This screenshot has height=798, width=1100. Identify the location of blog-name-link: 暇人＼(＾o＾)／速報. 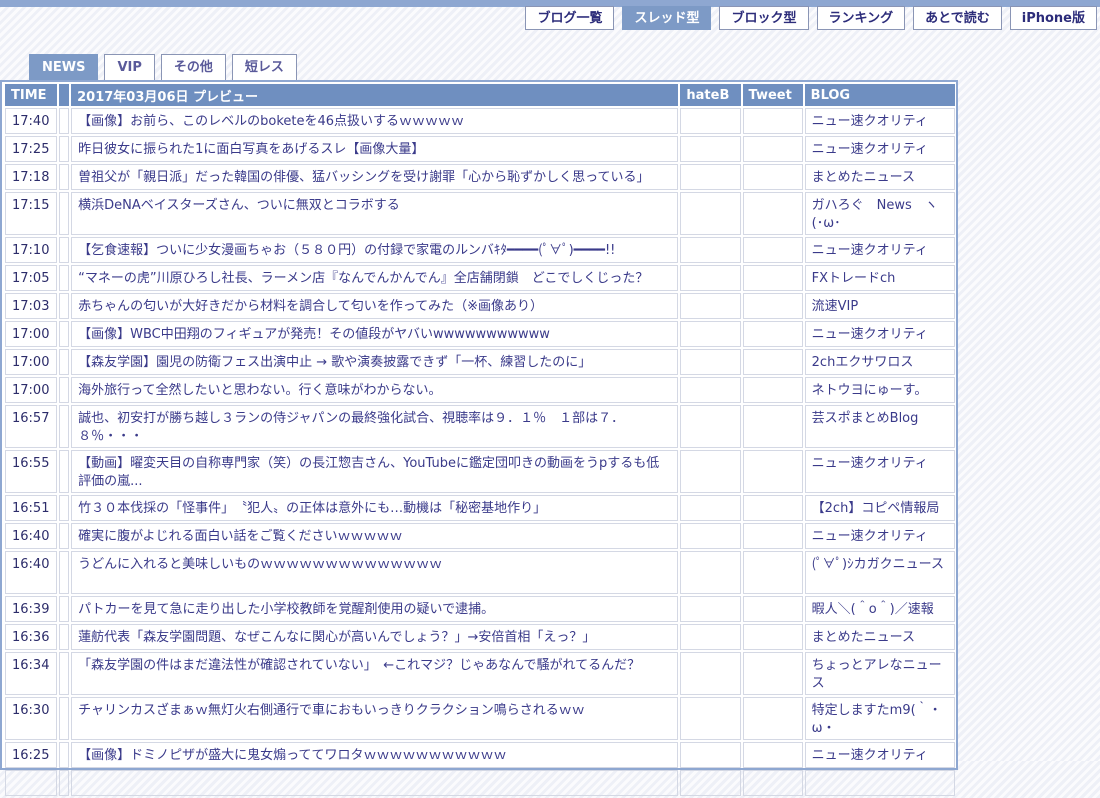
(873, 609).